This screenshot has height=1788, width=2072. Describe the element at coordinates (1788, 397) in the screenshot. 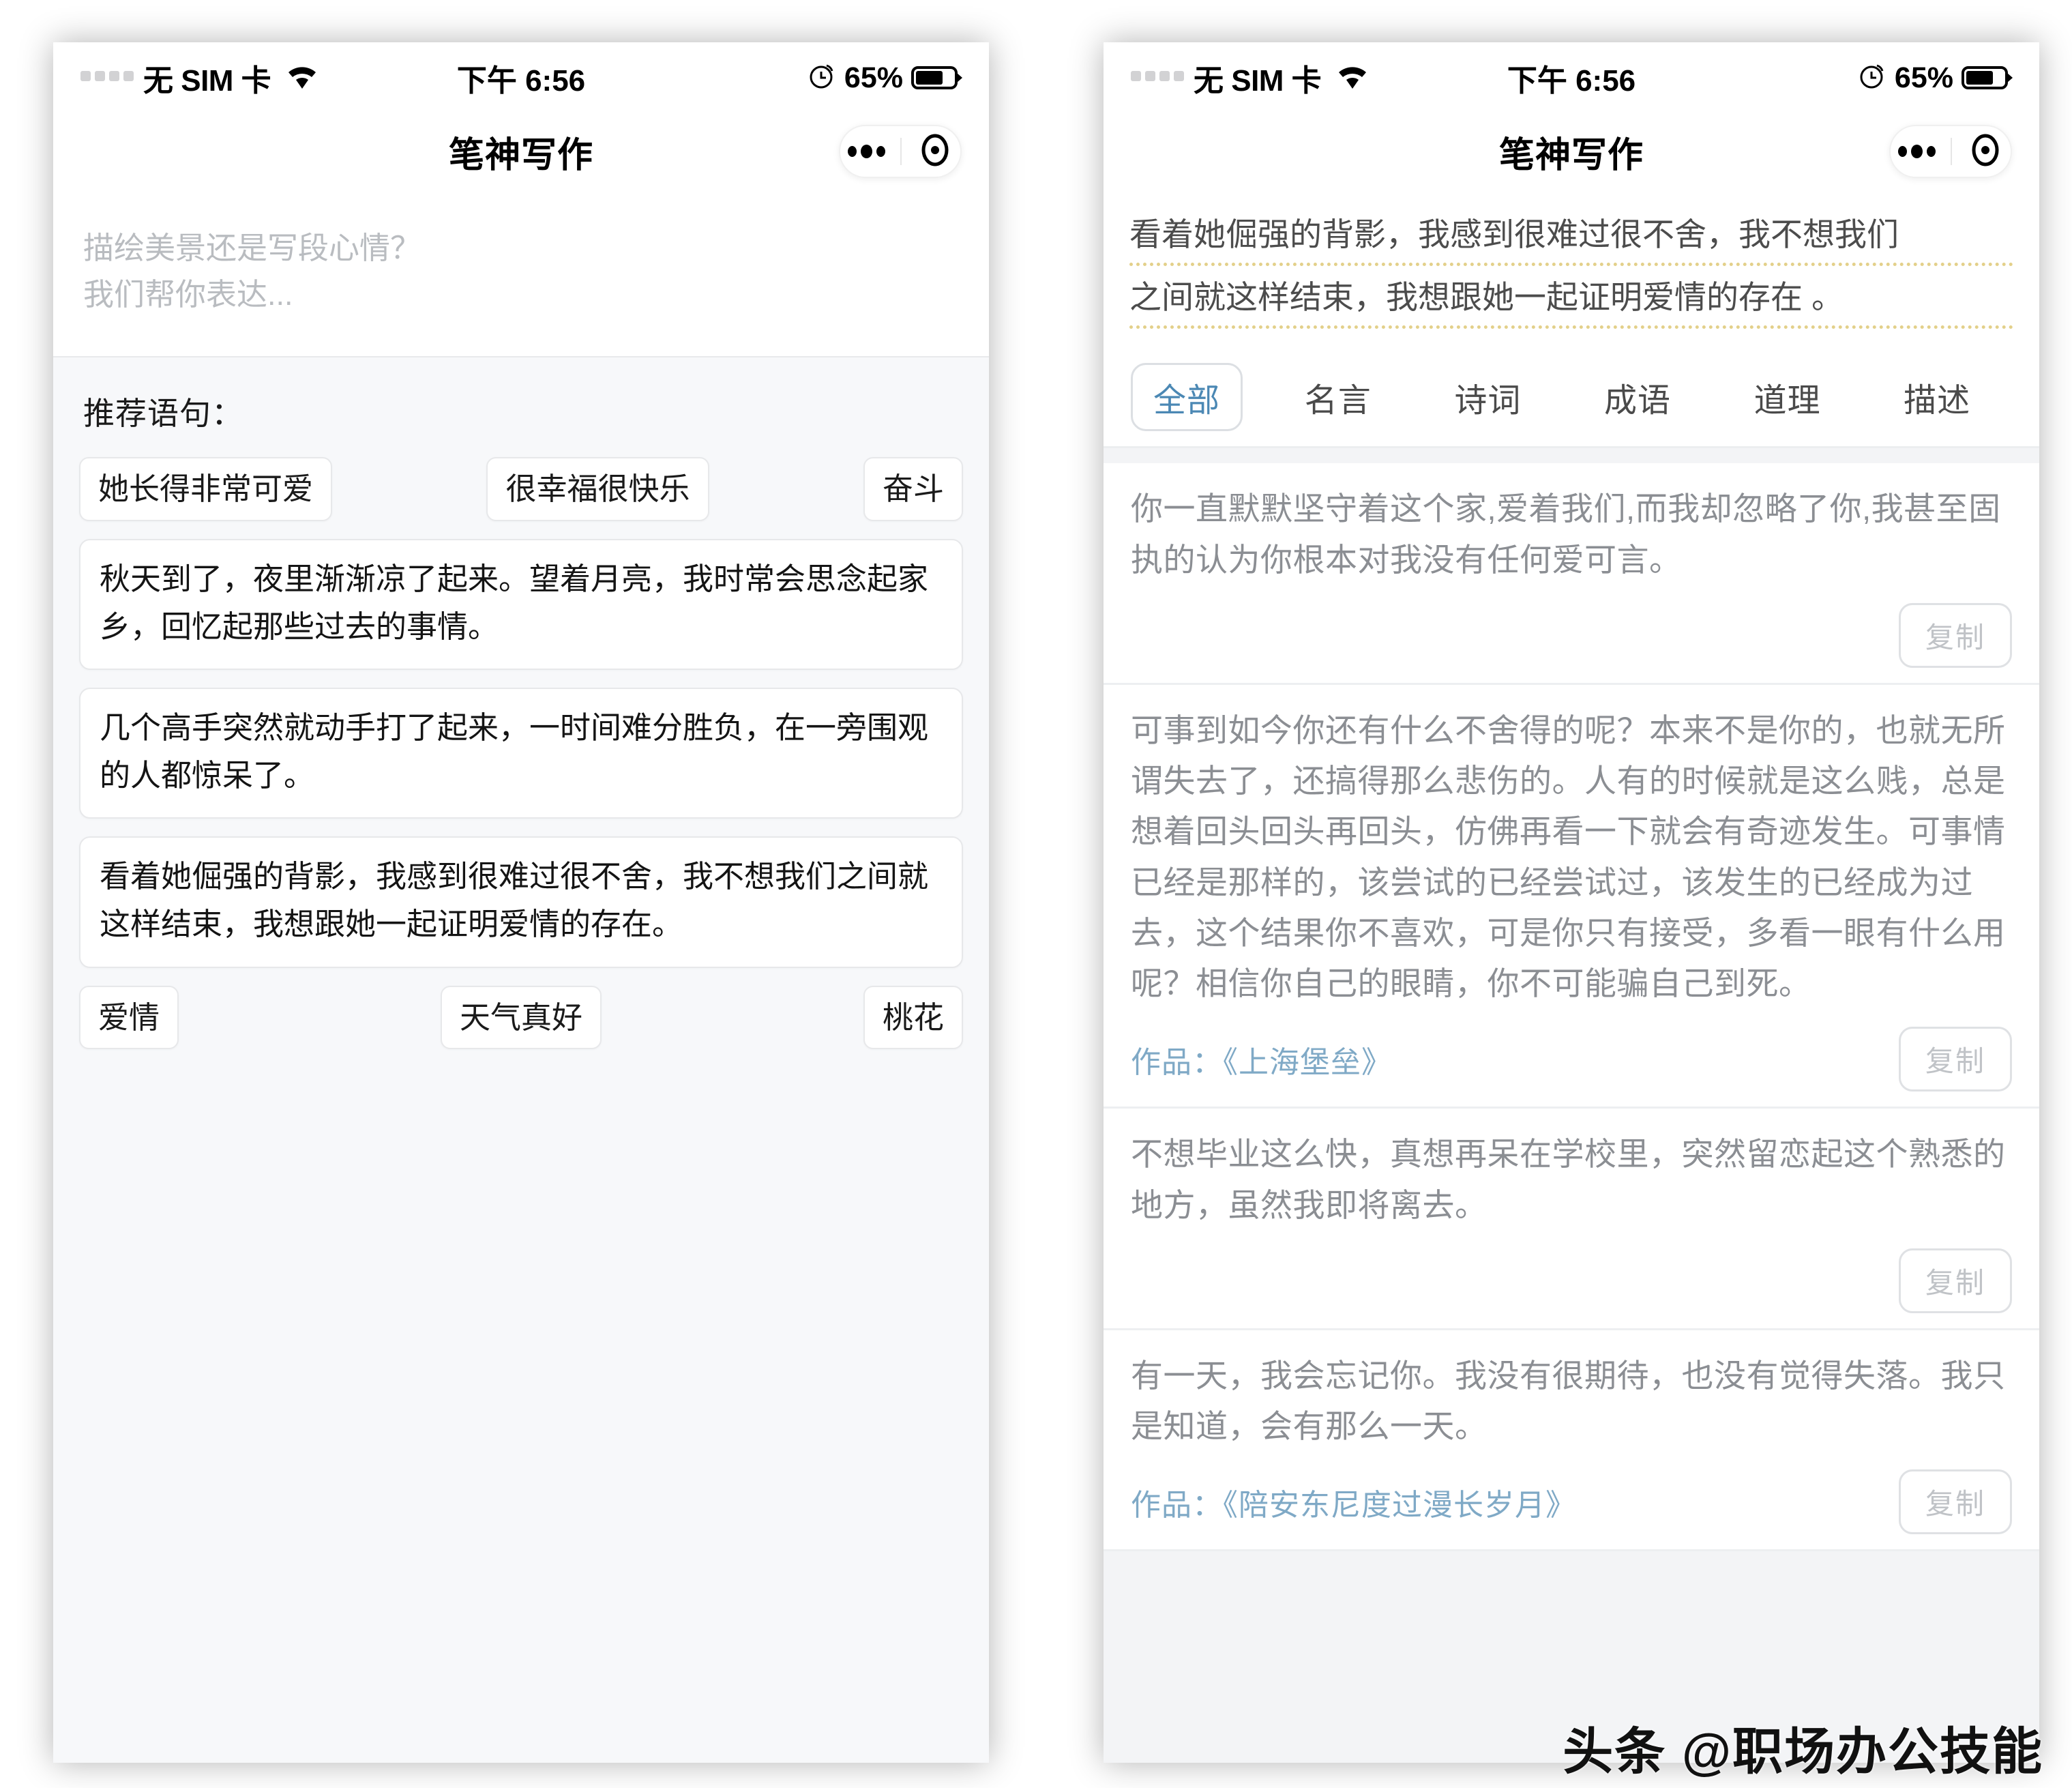

I see `tab-reason: 道理` at that location.